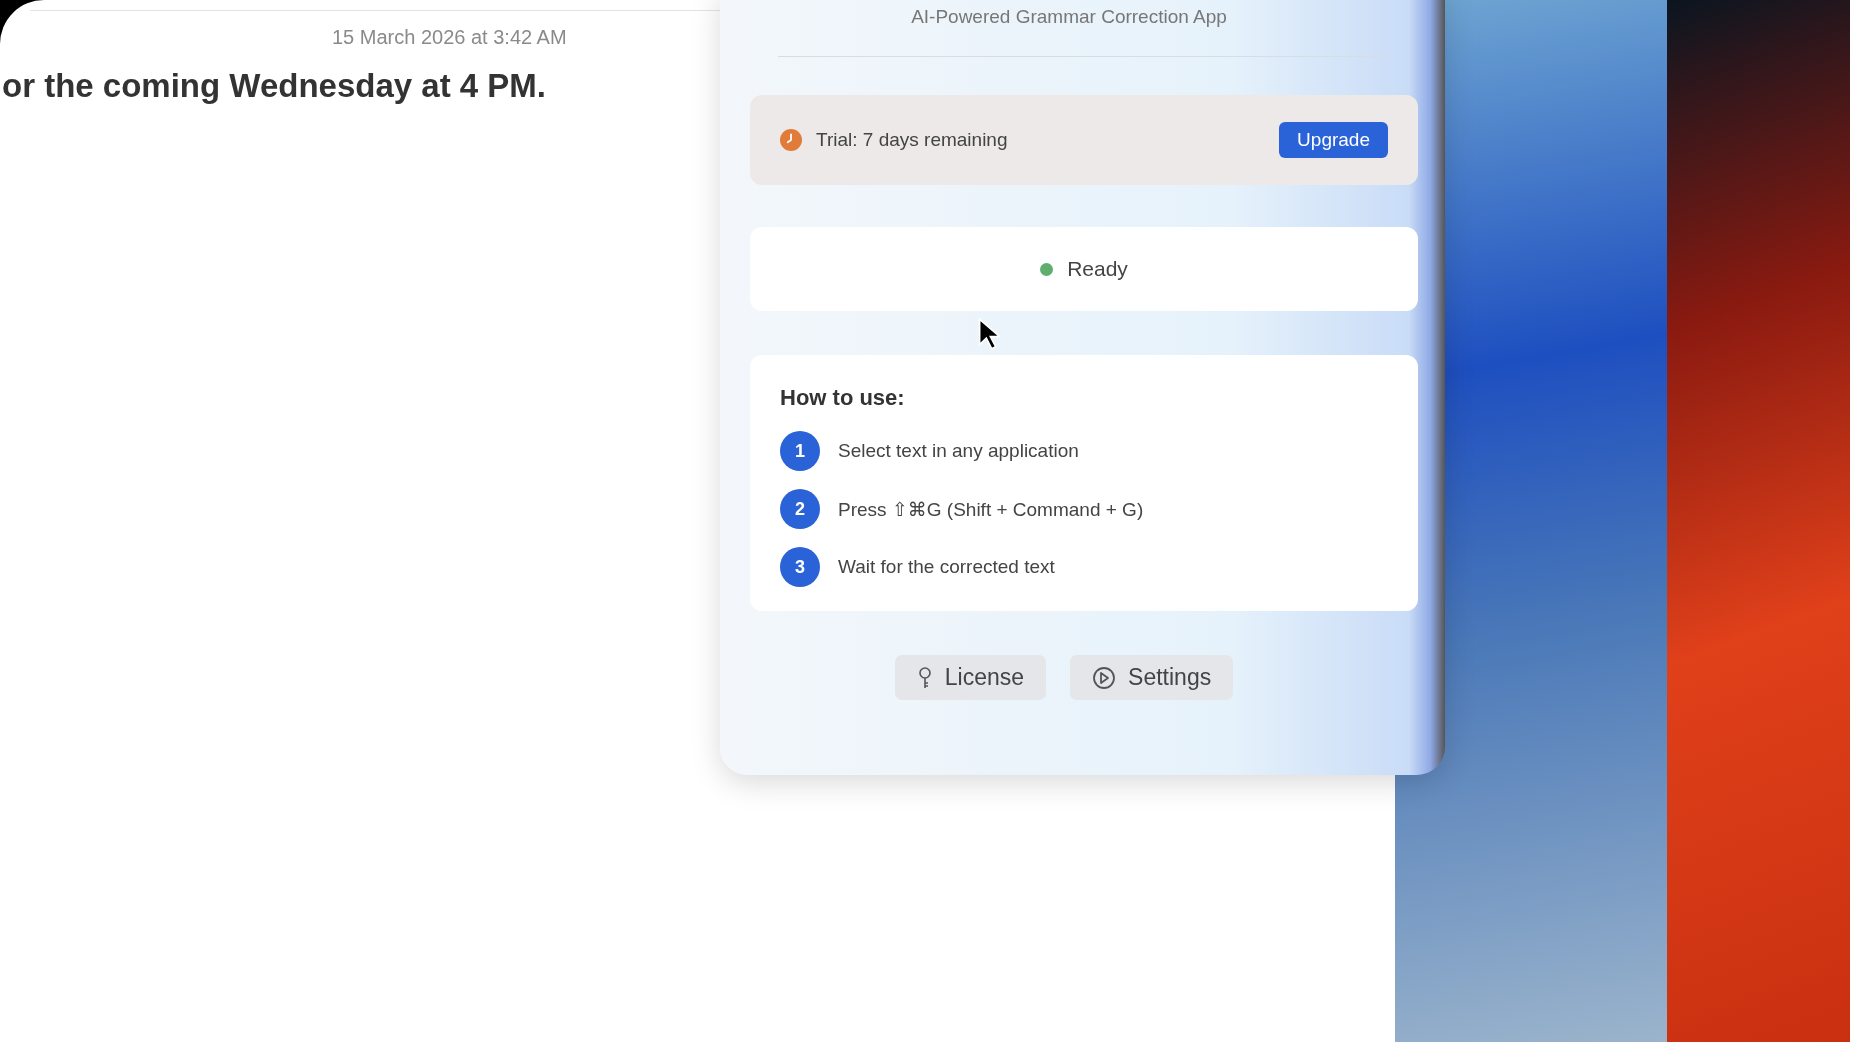 The image size is (1850, 1042). Describe the element at coordinates (800, 509) in the screenshot. I see `step-number: 2` at that location.